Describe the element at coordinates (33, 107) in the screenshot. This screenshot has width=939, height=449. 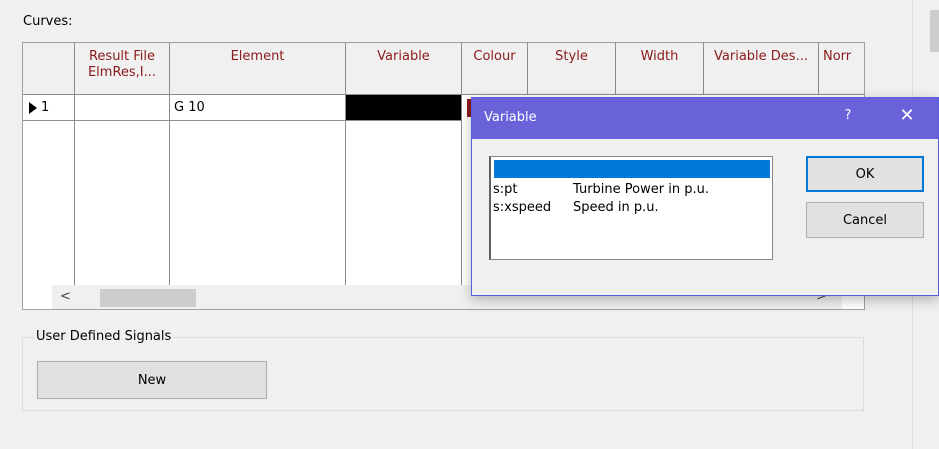
I see `current-row-arrow-icon` at that location.